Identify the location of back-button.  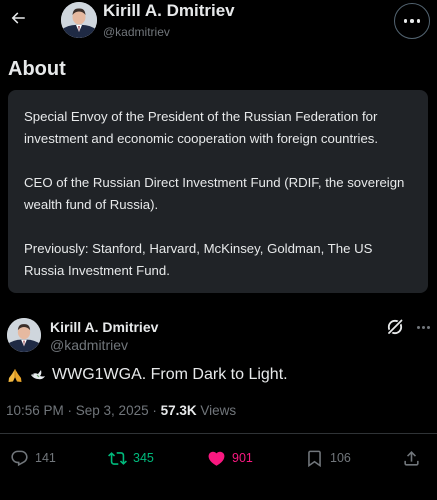
(18, 18).